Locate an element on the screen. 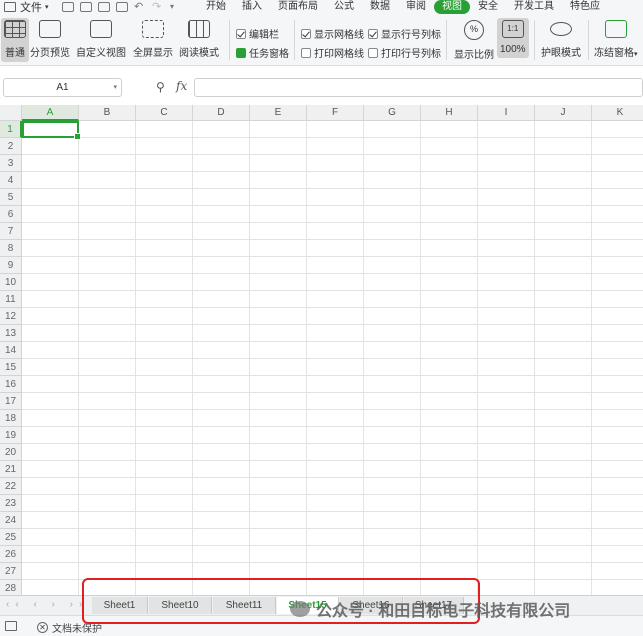 The image size is (643, 636). tab-page-layout: 页面布局 is located at coordinates (298, 7).